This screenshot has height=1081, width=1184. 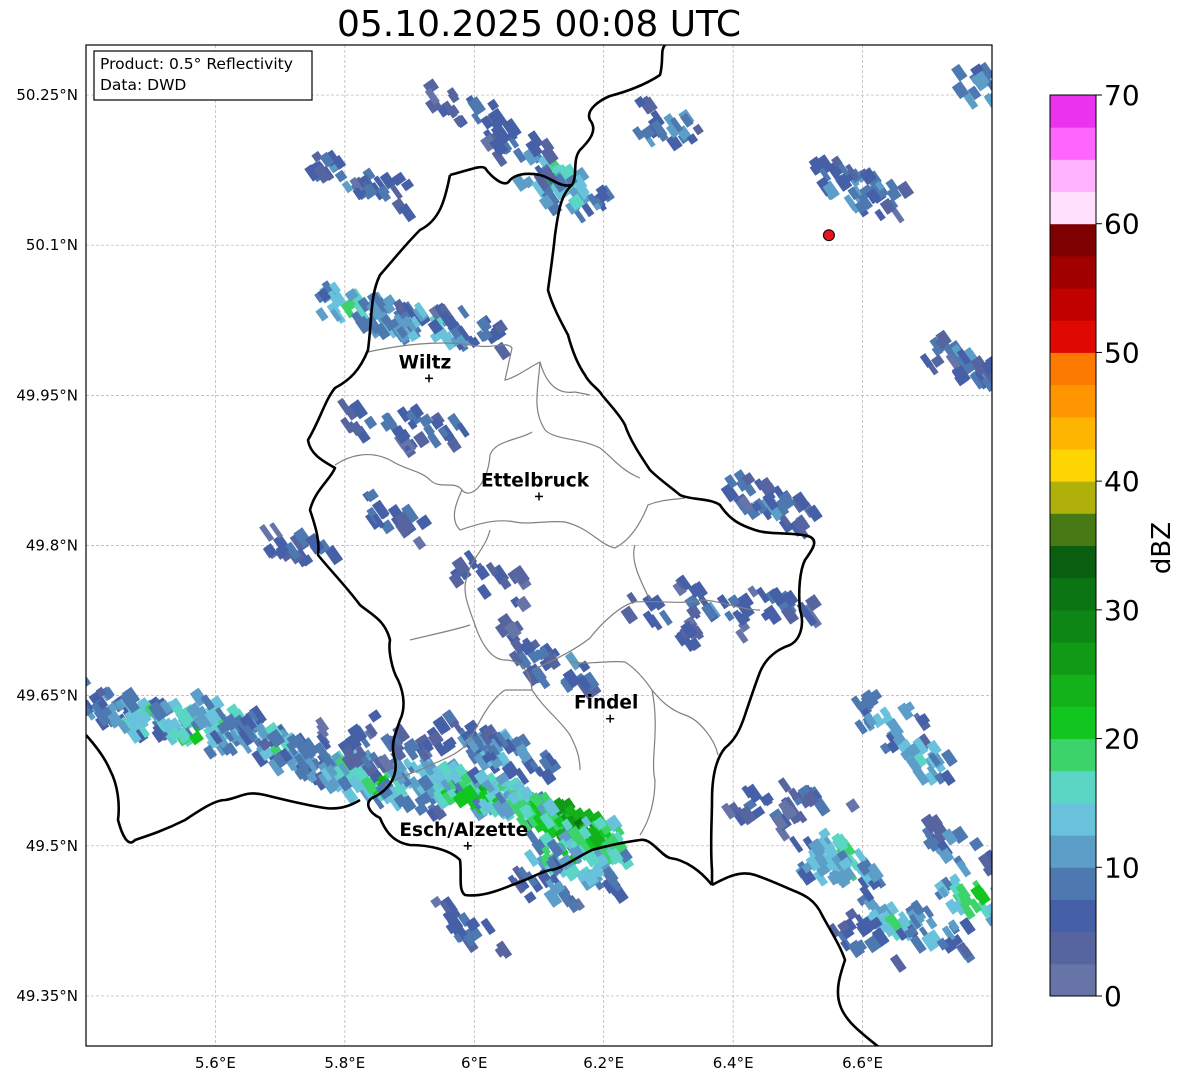 I want to click on city-label: Esch/Alzette, so click(x=463, y=830).